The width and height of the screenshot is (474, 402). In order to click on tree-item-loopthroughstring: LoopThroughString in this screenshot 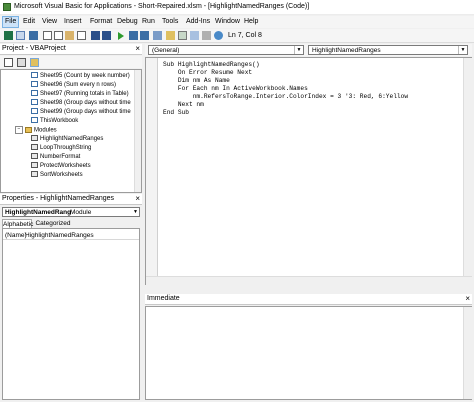, I will do `click(61, 148)`.